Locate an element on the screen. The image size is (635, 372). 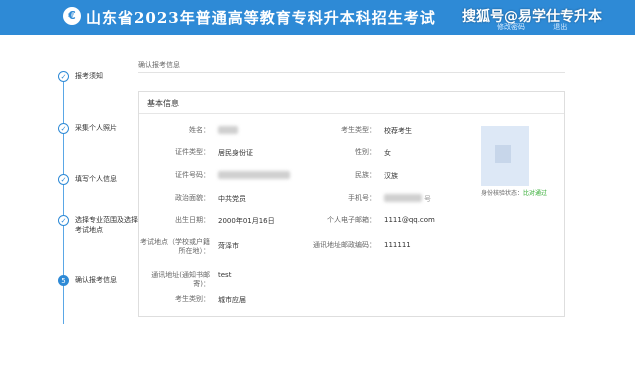
phone-value-redacted is located at coordinates (403, 198).